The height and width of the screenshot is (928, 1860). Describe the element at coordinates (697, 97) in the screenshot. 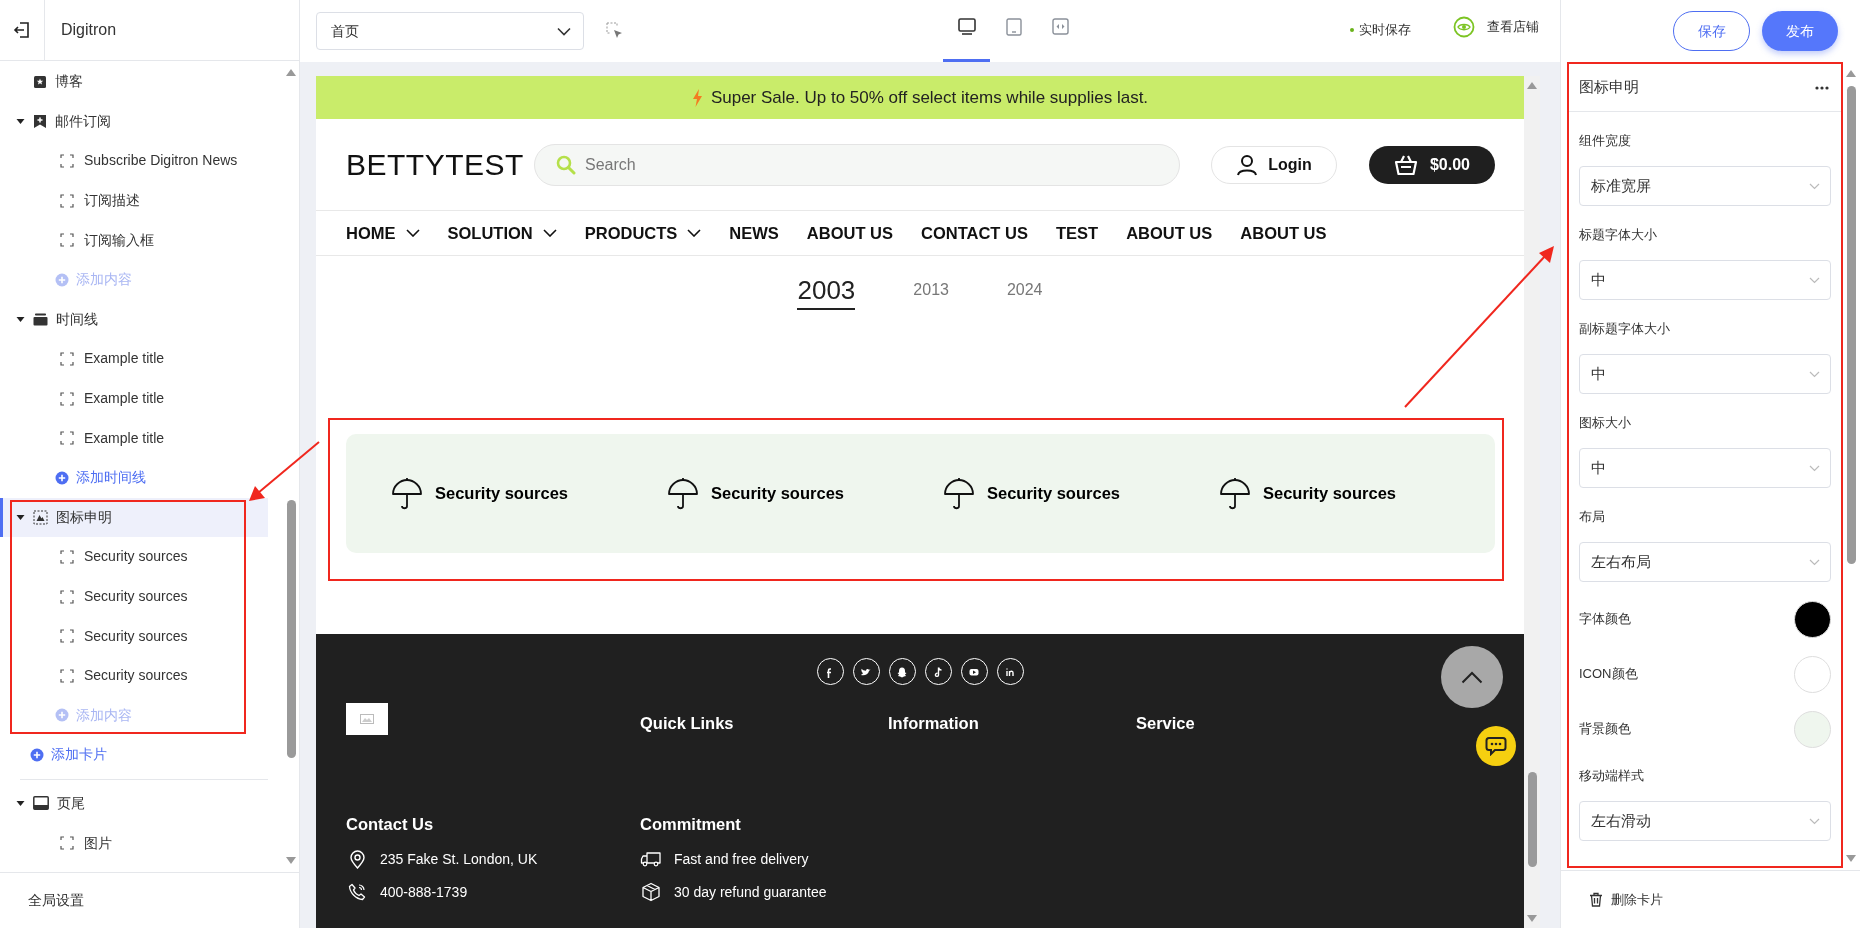

I see `lightning-icon` at that location.